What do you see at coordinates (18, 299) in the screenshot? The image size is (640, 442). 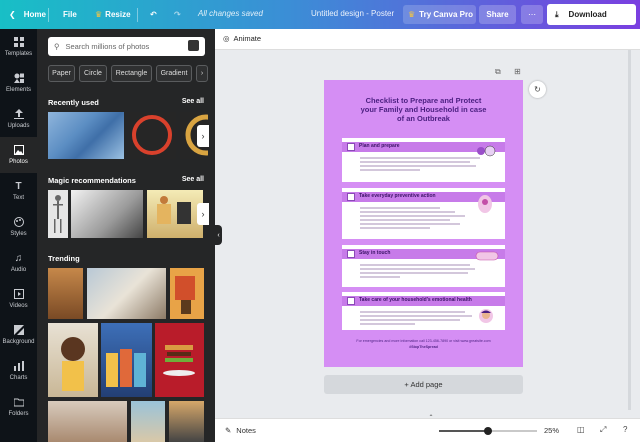 I see `rail-item-videos: Videos` at bounding box center [18, 299].